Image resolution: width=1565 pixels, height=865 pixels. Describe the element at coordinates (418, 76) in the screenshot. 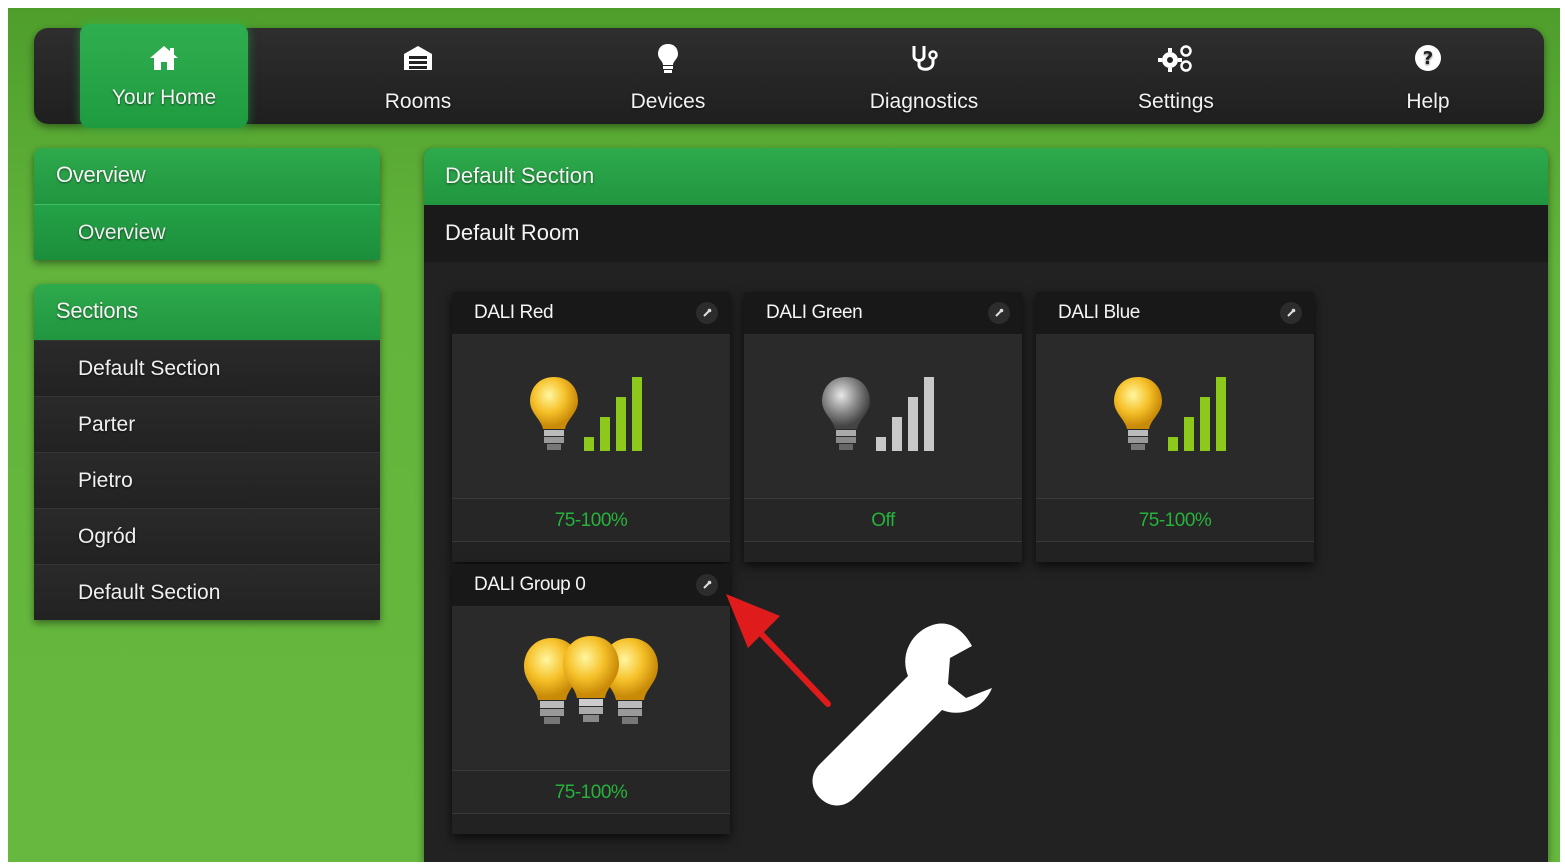

I see `nav-rooms: Rooms` at that location.